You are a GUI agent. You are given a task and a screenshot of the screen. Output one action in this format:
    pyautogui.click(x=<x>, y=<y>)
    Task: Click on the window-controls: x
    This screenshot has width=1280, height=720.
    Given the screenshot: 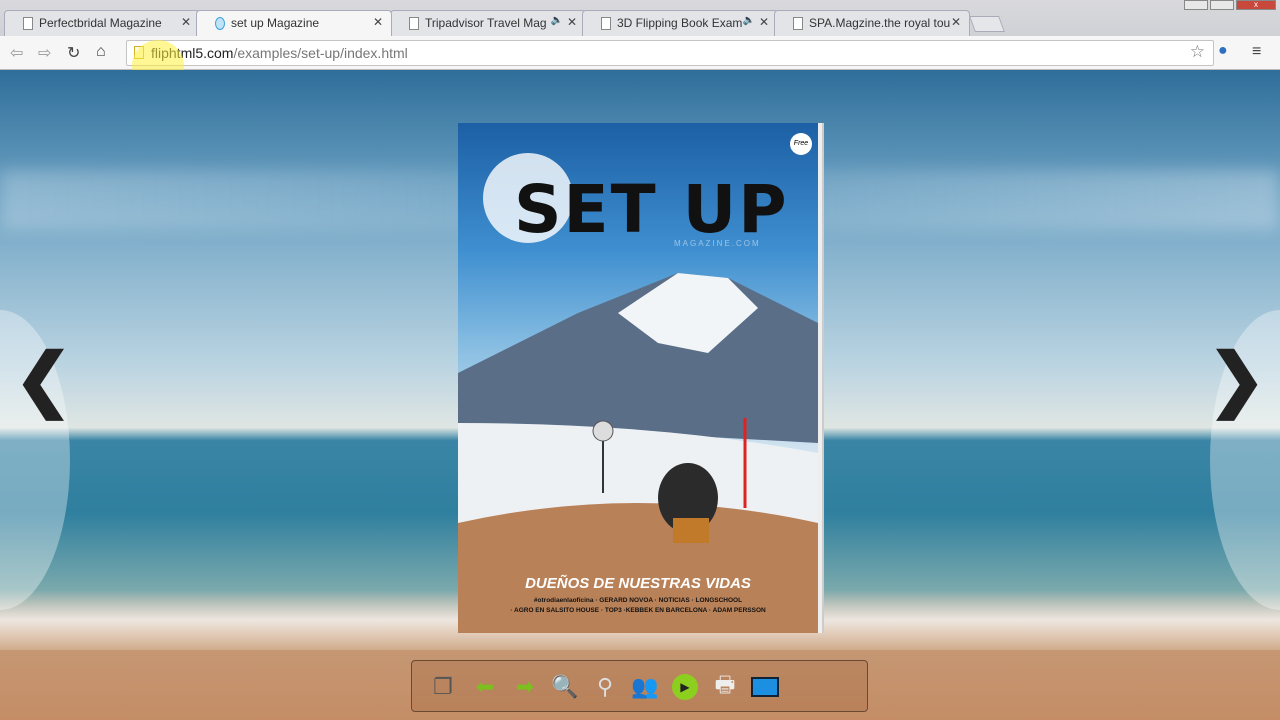 What is the action you would take?
    pyautogui.click(x=1230, y=5)
    